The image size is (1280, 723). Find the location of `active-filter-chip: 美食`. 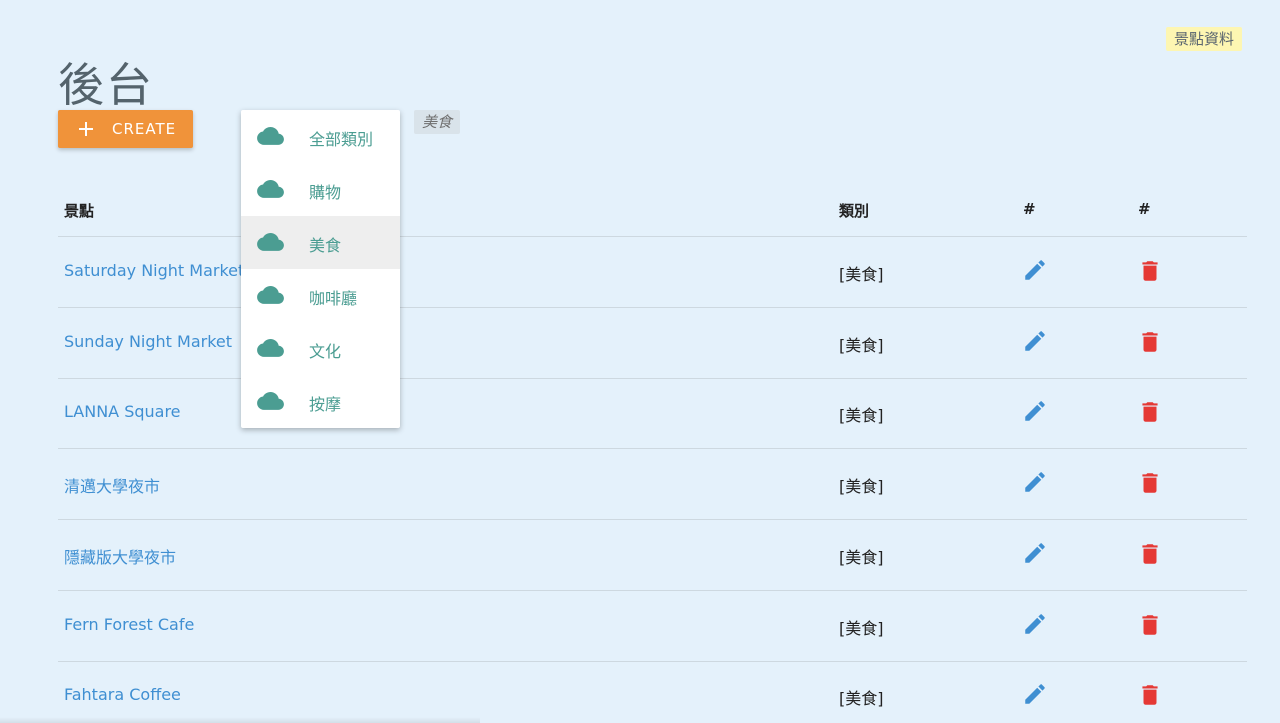

active-filter-chip: 美食 is located at coordinates (437, 122).